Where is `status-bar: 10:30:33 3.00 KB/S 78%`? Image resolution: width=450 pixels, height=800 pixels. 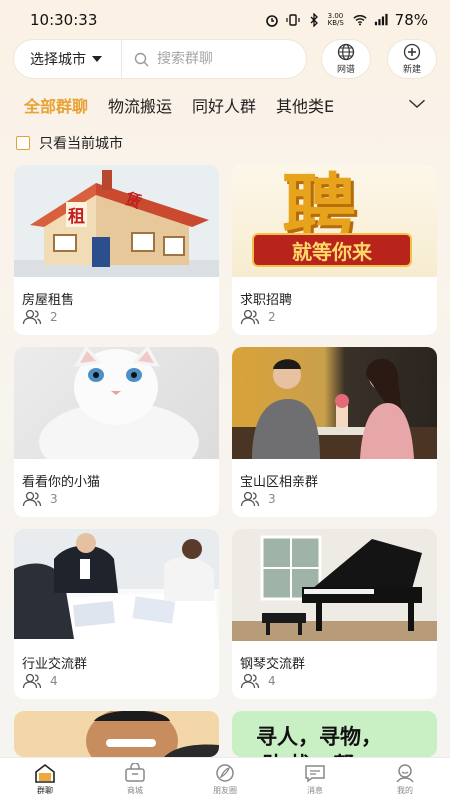 status-bar: 10:30:33 3.00 KB/S 78% is located at coordinates (225, 20).